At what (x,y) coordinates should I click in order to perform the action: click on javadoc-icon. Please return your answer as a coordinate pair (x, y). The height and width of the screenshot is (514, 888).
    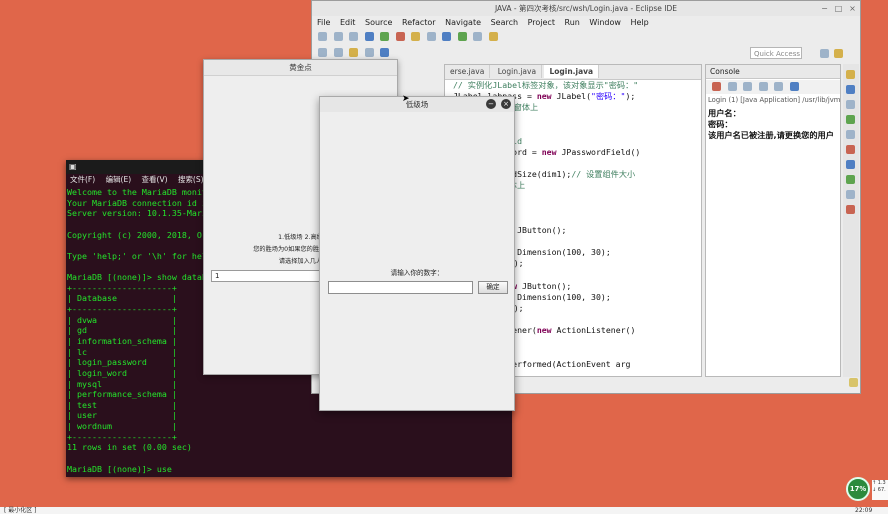
    Looking at the image, I should click on (850, 119).